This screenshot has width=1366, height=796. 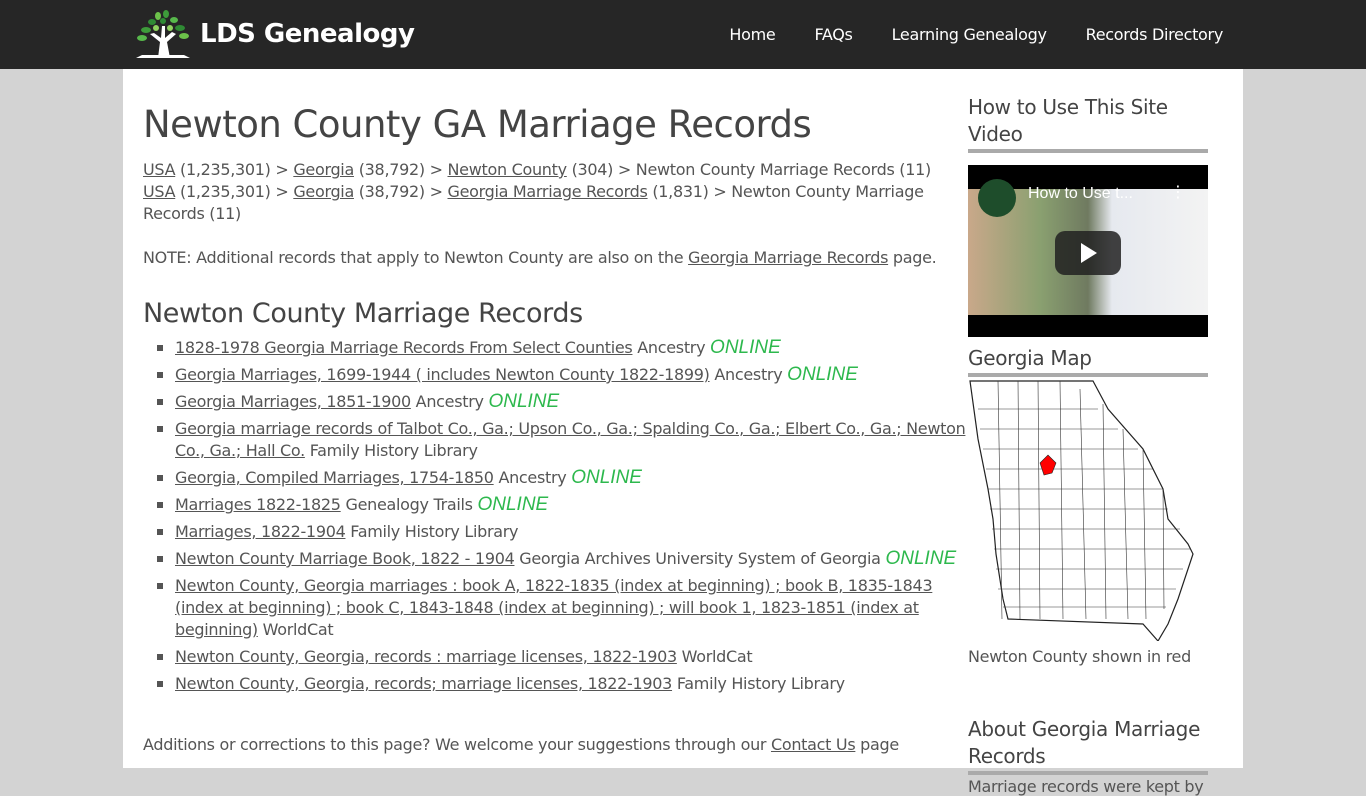 What do you see at coordinates (477, 124) in the screenshot?
I see `page-title: Newton County GA Marriage Records` at bounding box center [477, 124].